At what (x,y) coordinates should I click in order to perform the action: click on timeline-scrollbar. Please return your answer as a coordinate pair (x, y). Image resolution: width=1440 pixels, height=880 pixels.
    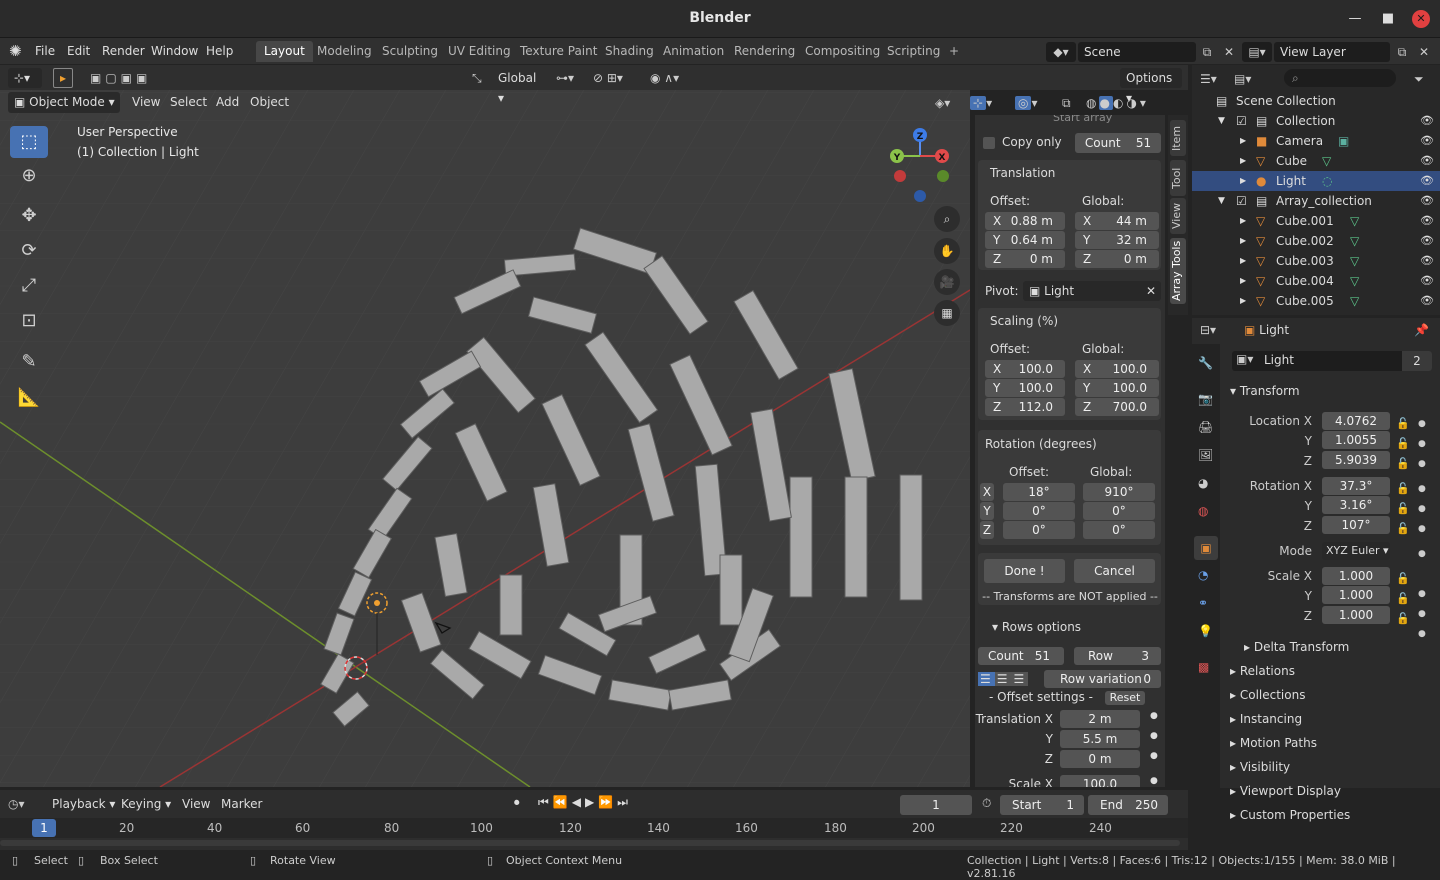
    Looking at the image, I should click on (590, 843).